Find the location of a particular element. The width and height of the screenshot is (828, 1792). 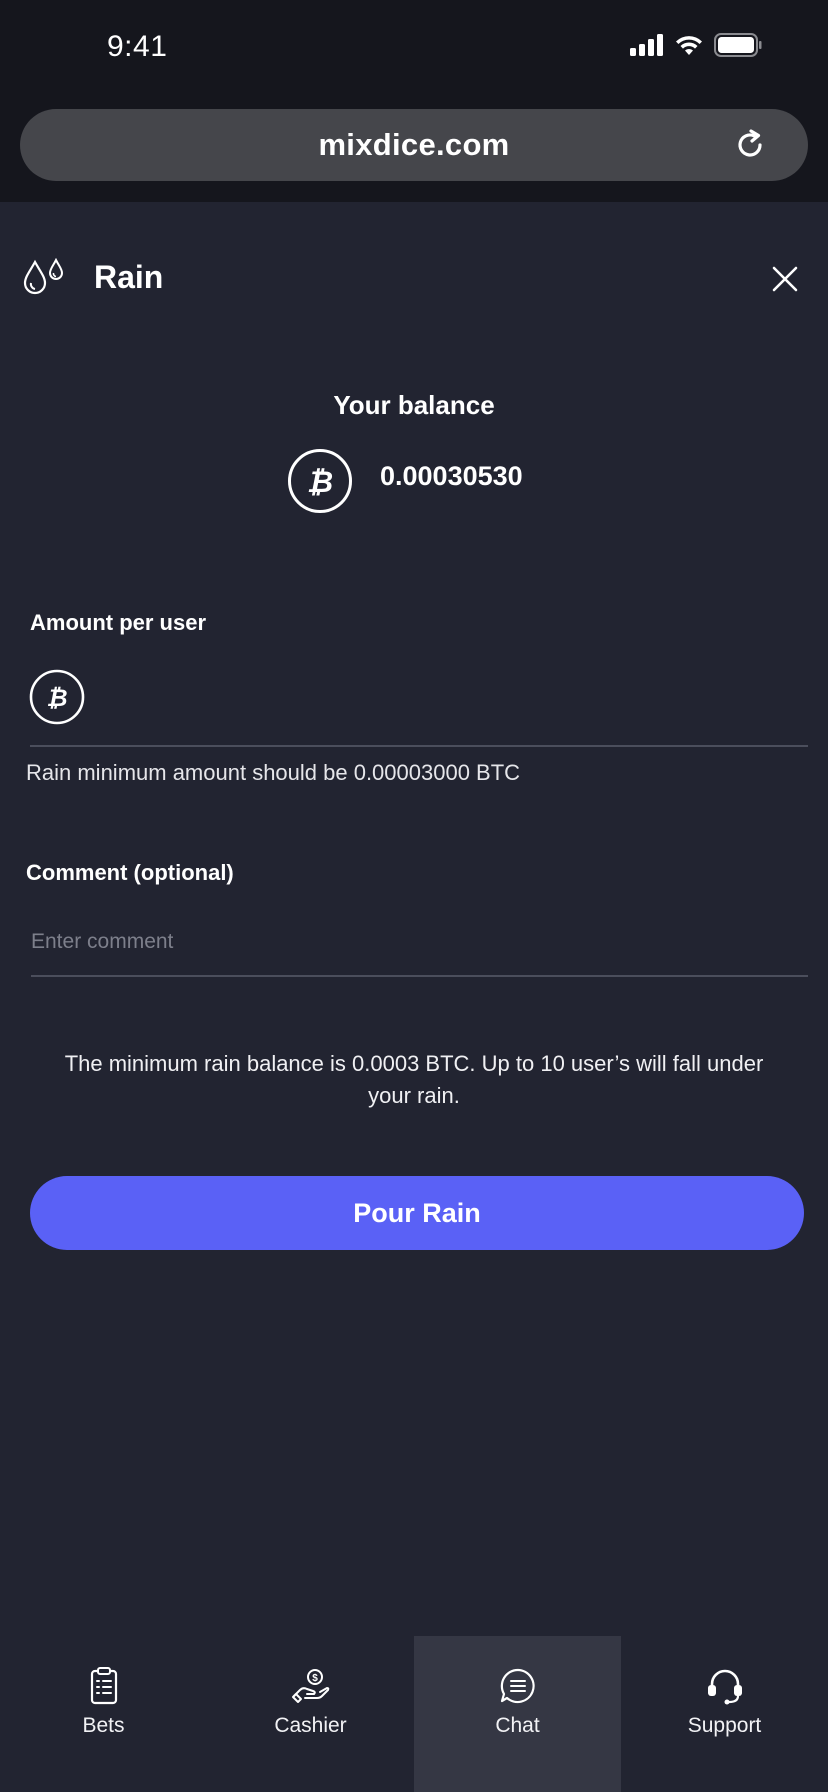

url-text: mixdice.com is located at coordinates (414, 144).